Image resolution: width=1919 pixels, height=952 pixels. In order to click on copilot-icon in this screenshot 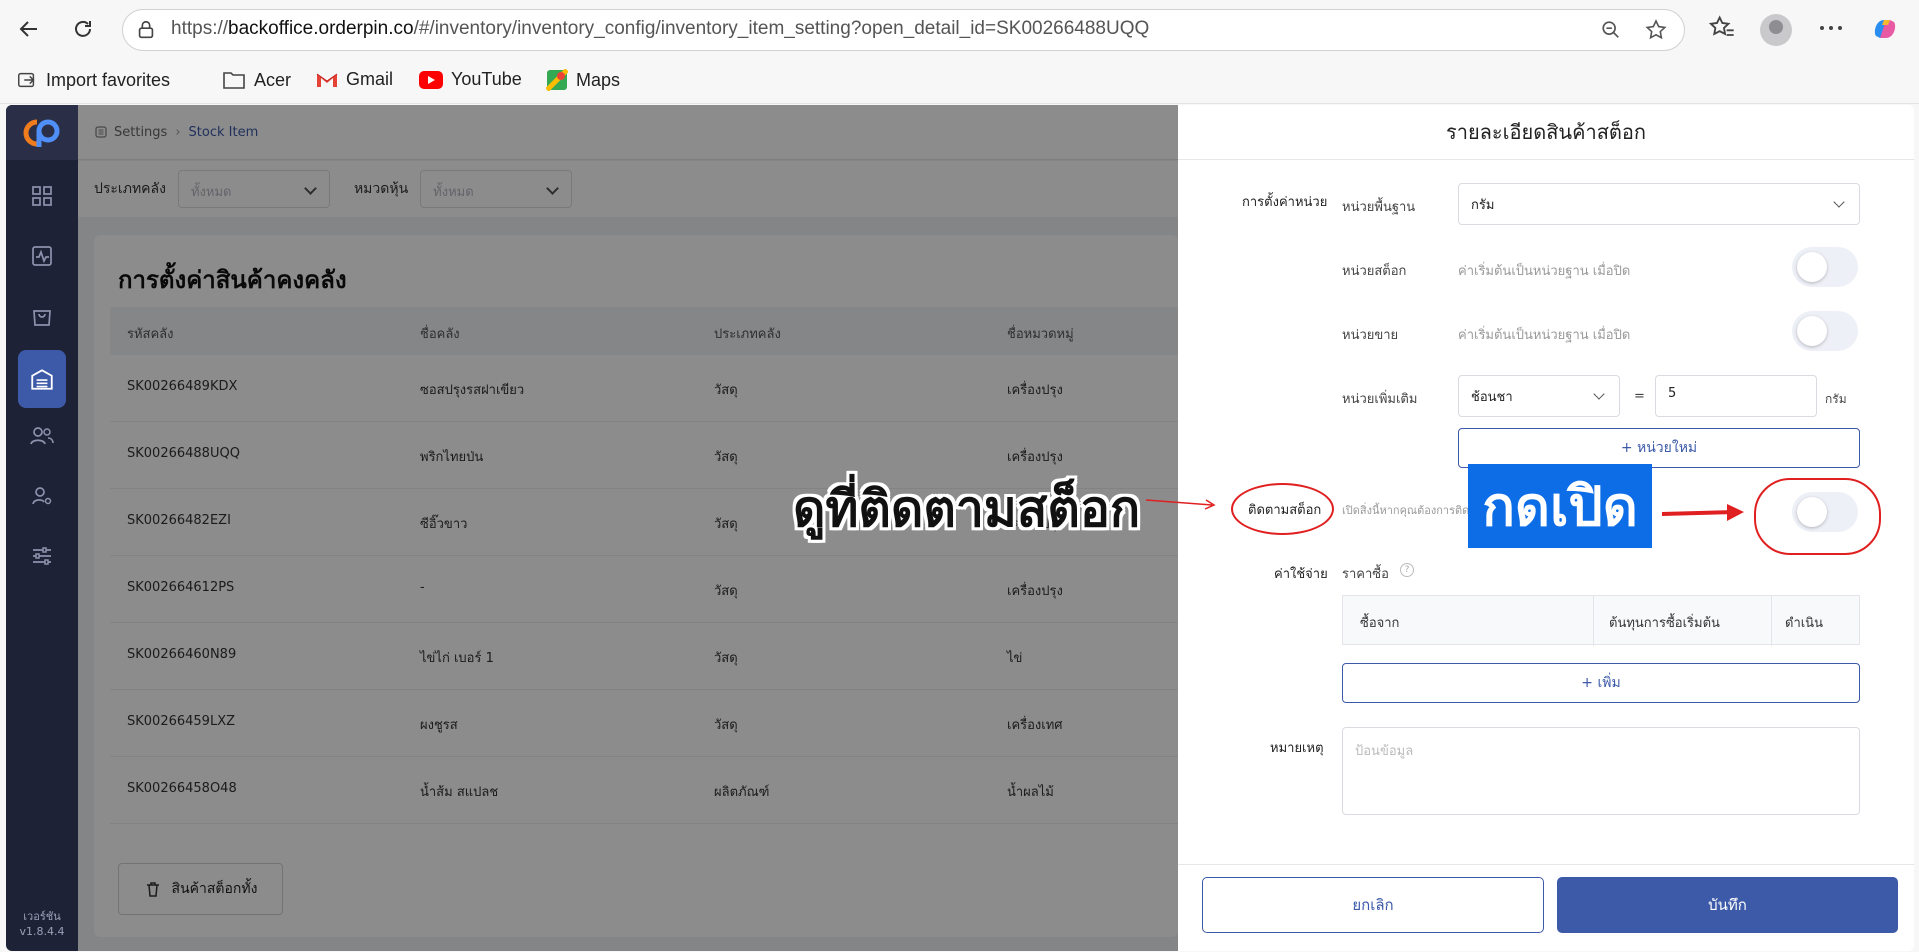, I will do `click(1885, 31)`.